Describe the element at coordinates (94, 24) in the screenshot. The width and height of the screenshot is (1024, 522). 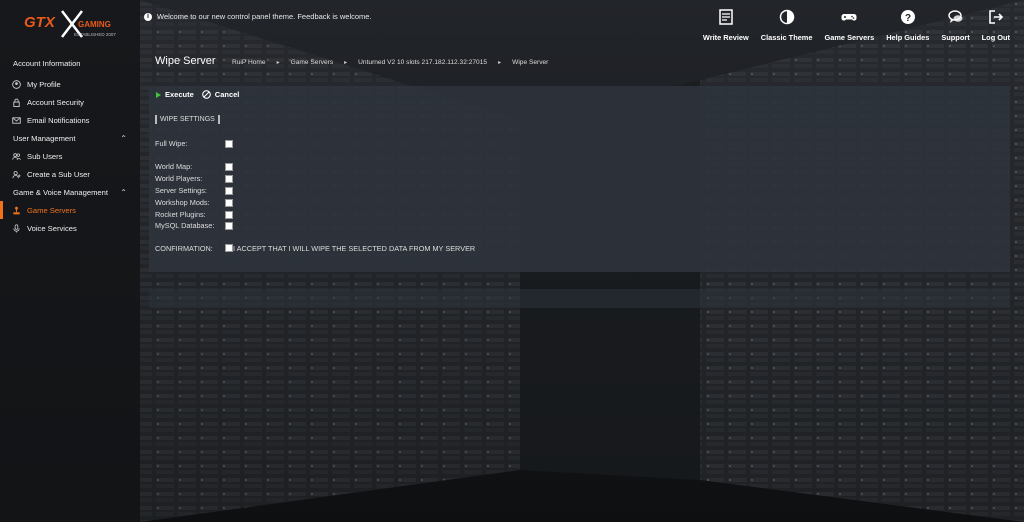
I see `svg-text: GAMING` at that location.